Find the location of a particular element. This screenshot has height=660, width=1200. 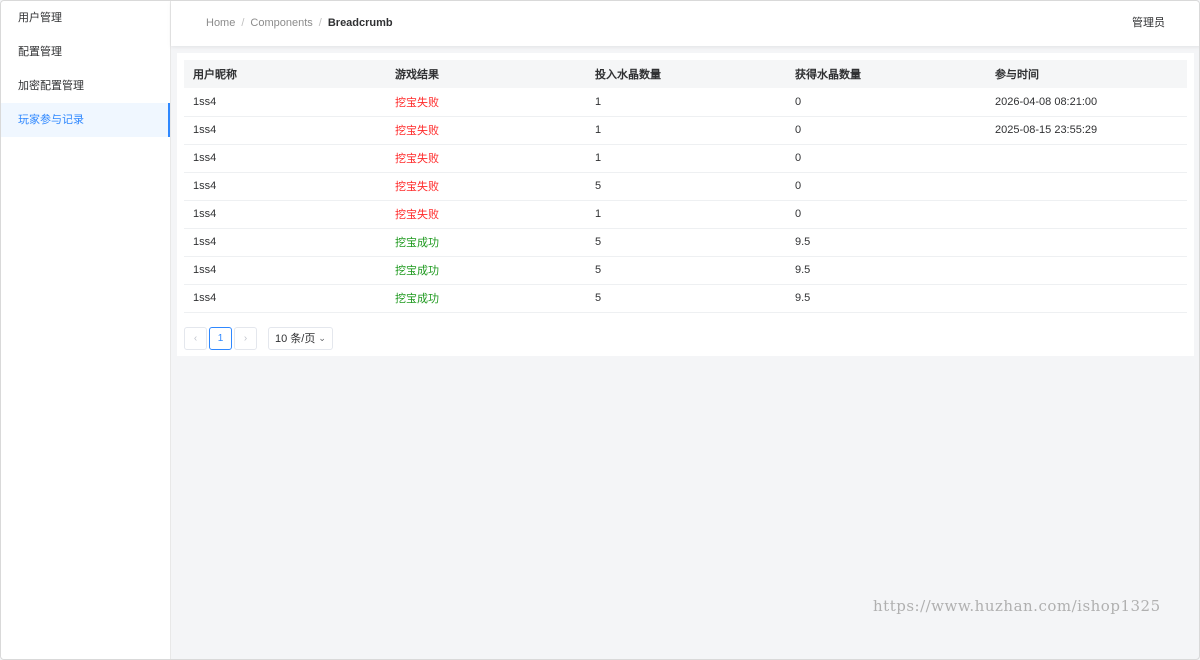

column-header-crystals-in: 投入水晶数量 is located at coordinates (686, 74).